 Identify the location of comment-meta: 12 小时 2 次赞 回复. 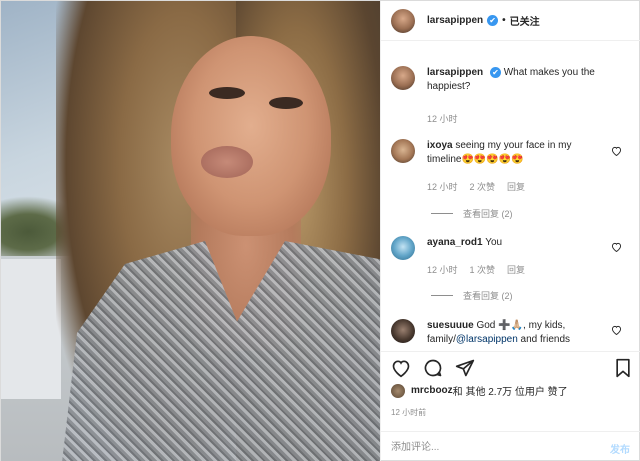
(476, 186).